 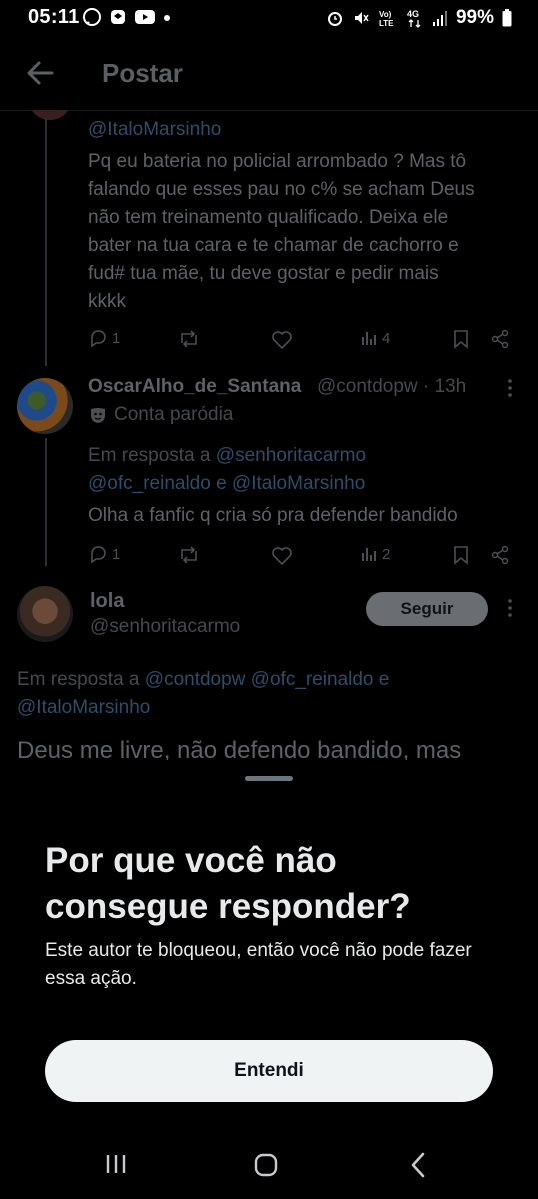 I want to click on views-button: 4, so click(x=375, y=338).